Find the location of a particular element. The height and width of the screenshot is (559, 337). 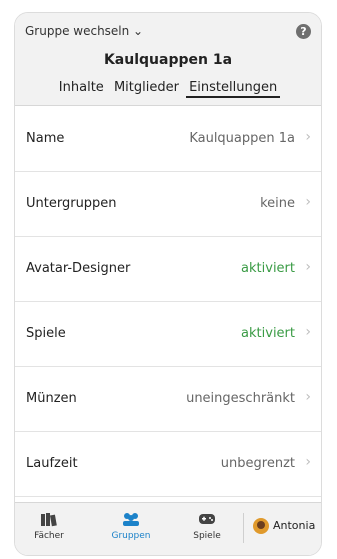

row-value: uneingeschränkt is located at coordinates (240, 398).